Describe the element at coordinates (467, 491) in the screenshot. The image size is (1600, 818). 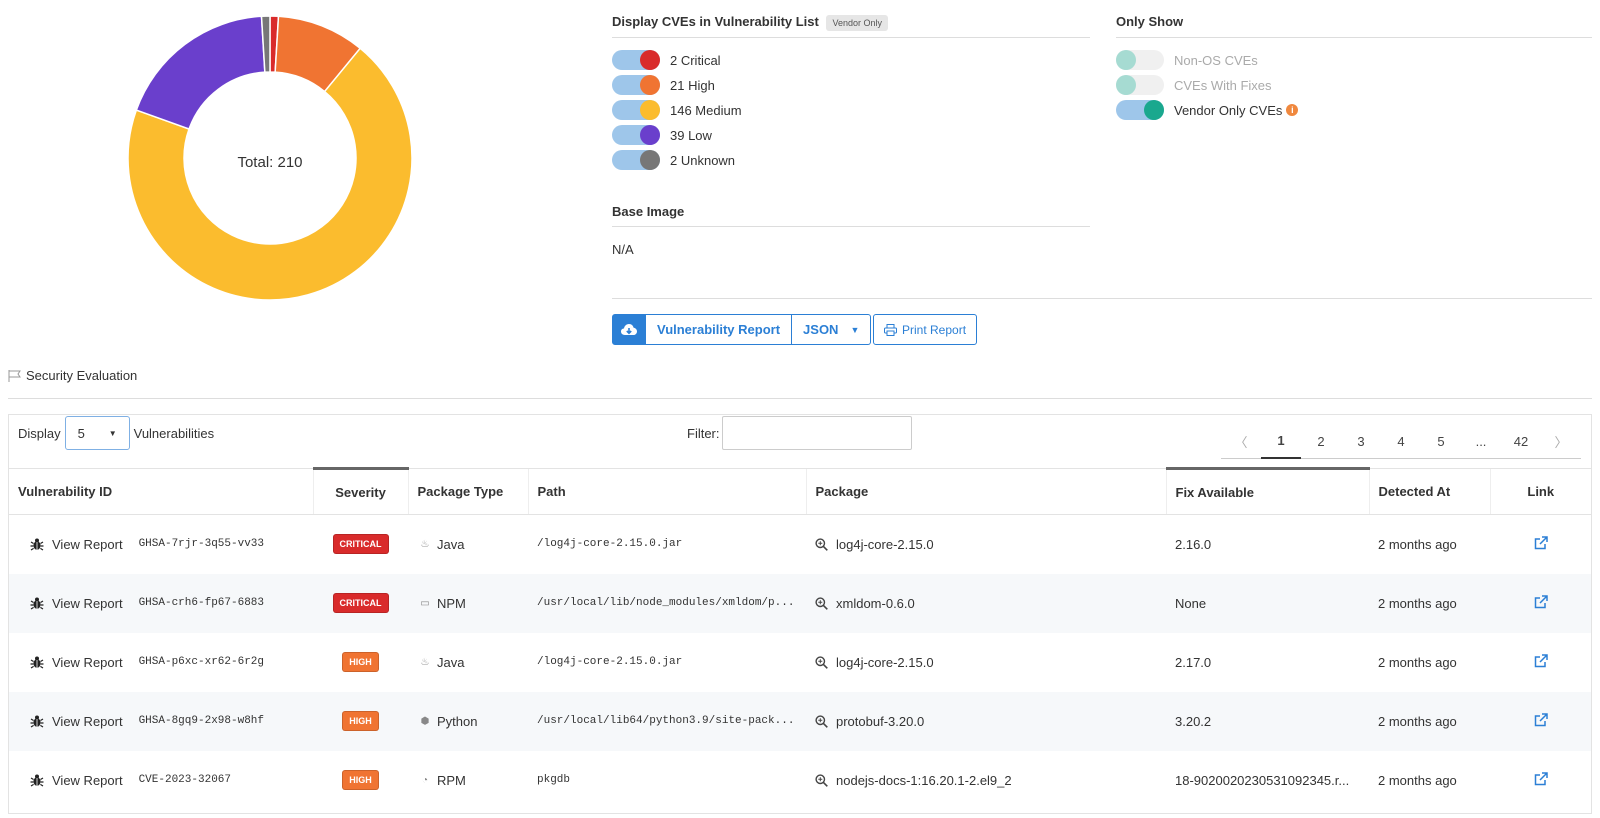
I see `col-package-type: Package Type` at that location.